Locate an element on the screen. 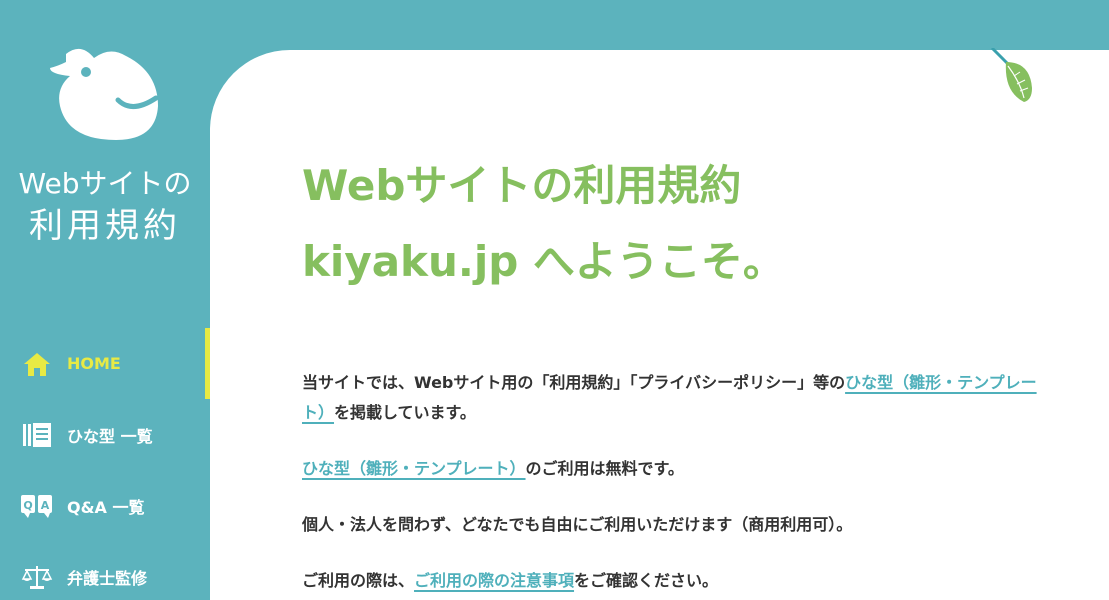 This screenshot has height=600, width=1109. nav-item-home: HOME is located at coordinates (105, 363).